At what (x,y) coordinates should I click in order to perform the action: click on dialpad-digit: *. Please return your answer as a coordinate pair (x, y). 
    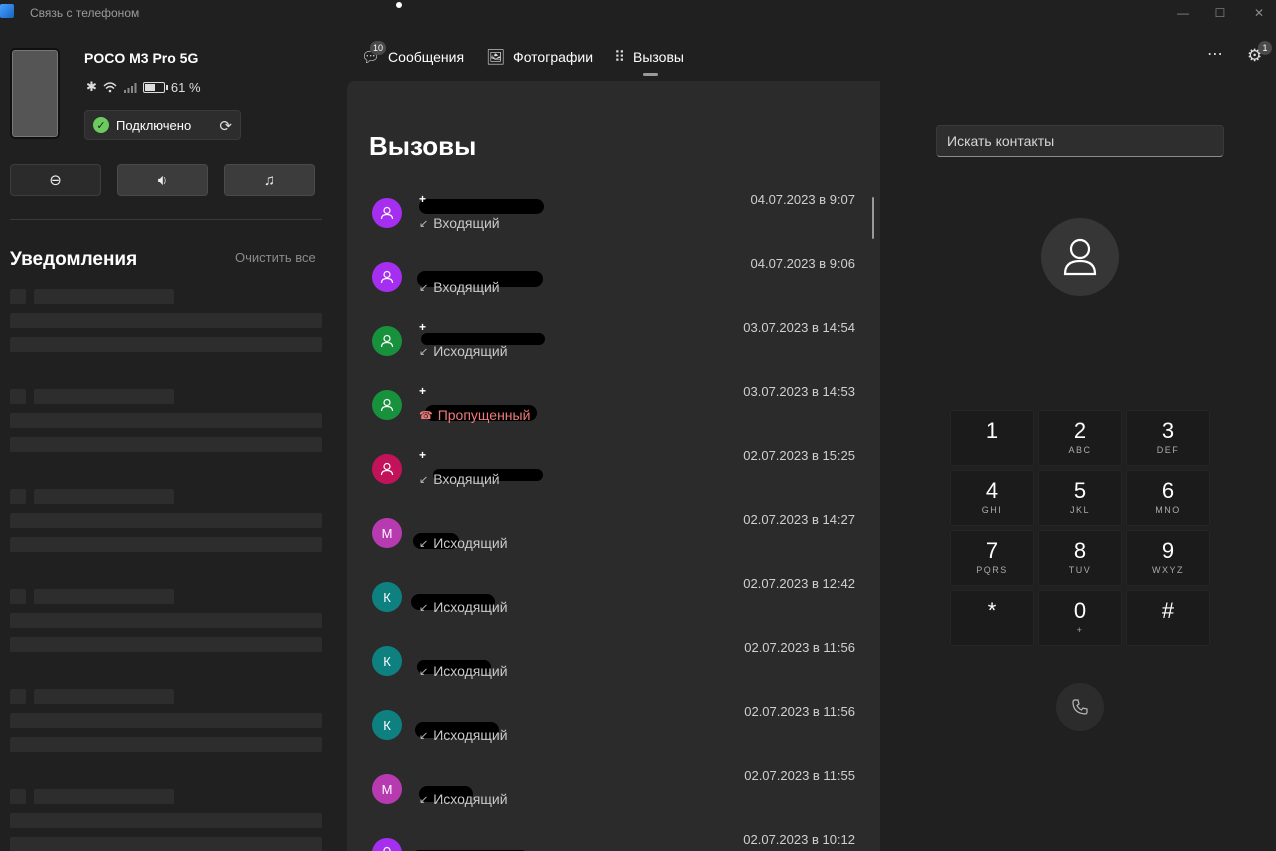
    Looking at the image, I should click on (992, 610).